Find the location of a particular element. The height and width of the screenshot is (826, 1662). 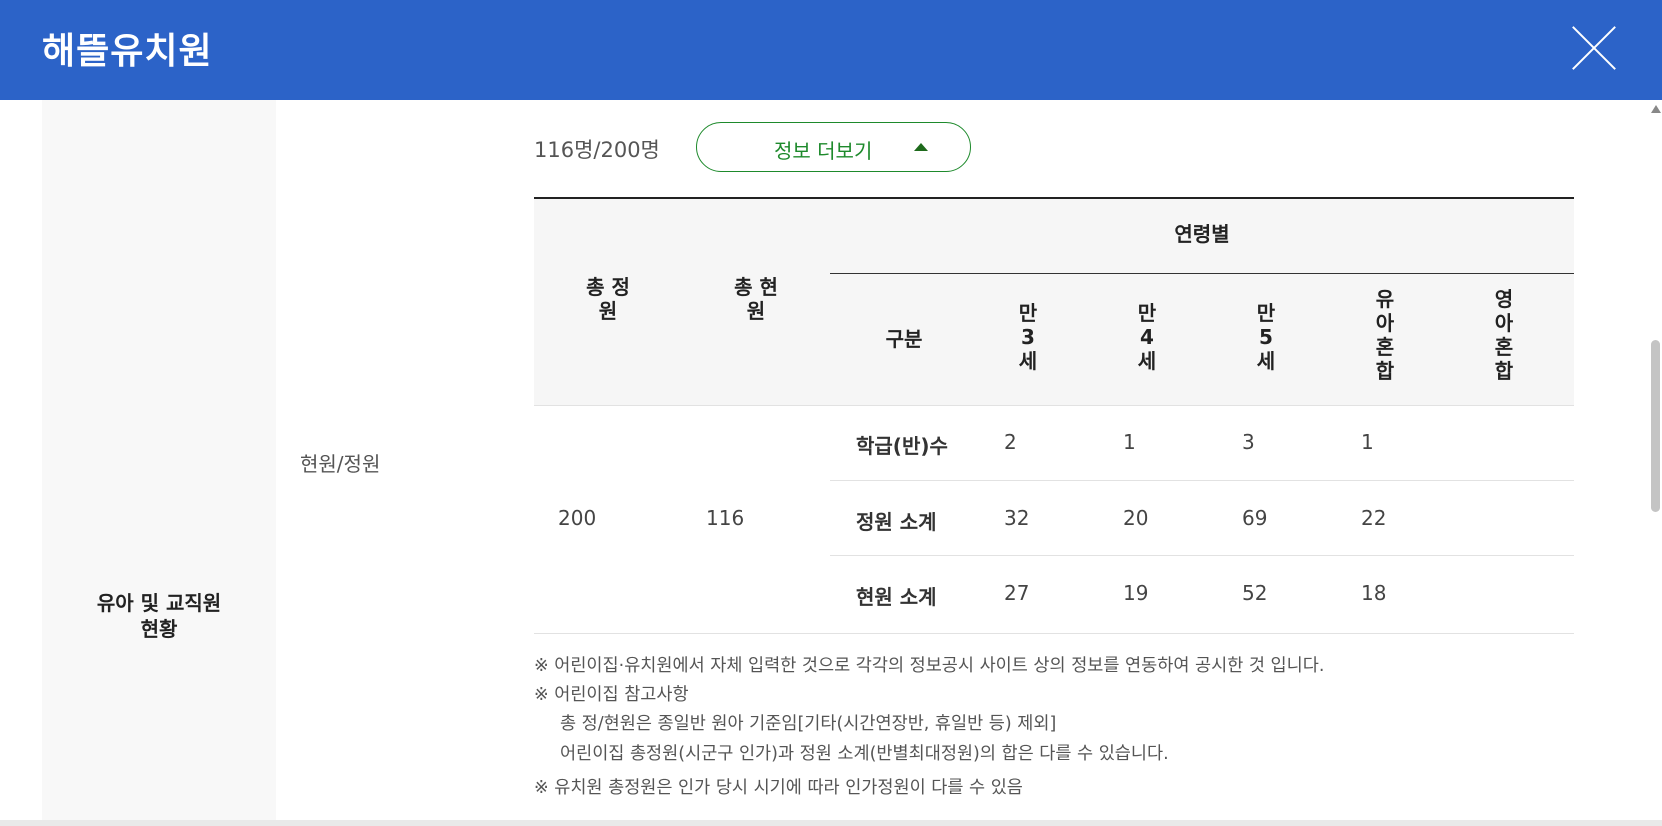

table-cell: 22 is located at coordinates (1374, 518).